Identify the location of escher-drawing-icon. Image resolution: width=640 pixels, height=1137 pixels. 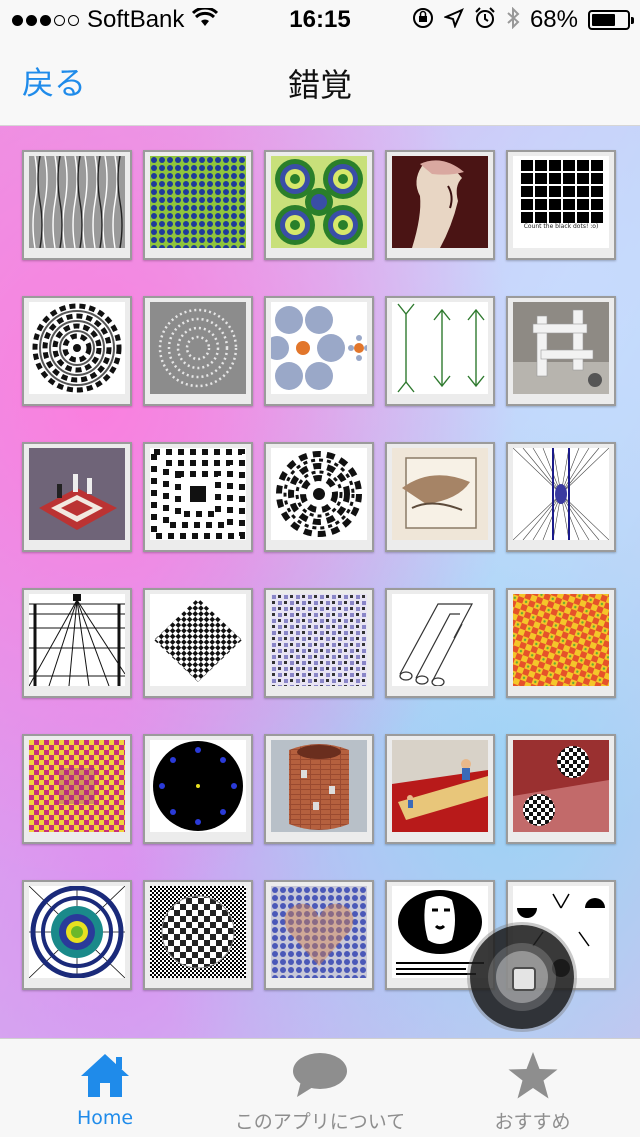
(440, 494).